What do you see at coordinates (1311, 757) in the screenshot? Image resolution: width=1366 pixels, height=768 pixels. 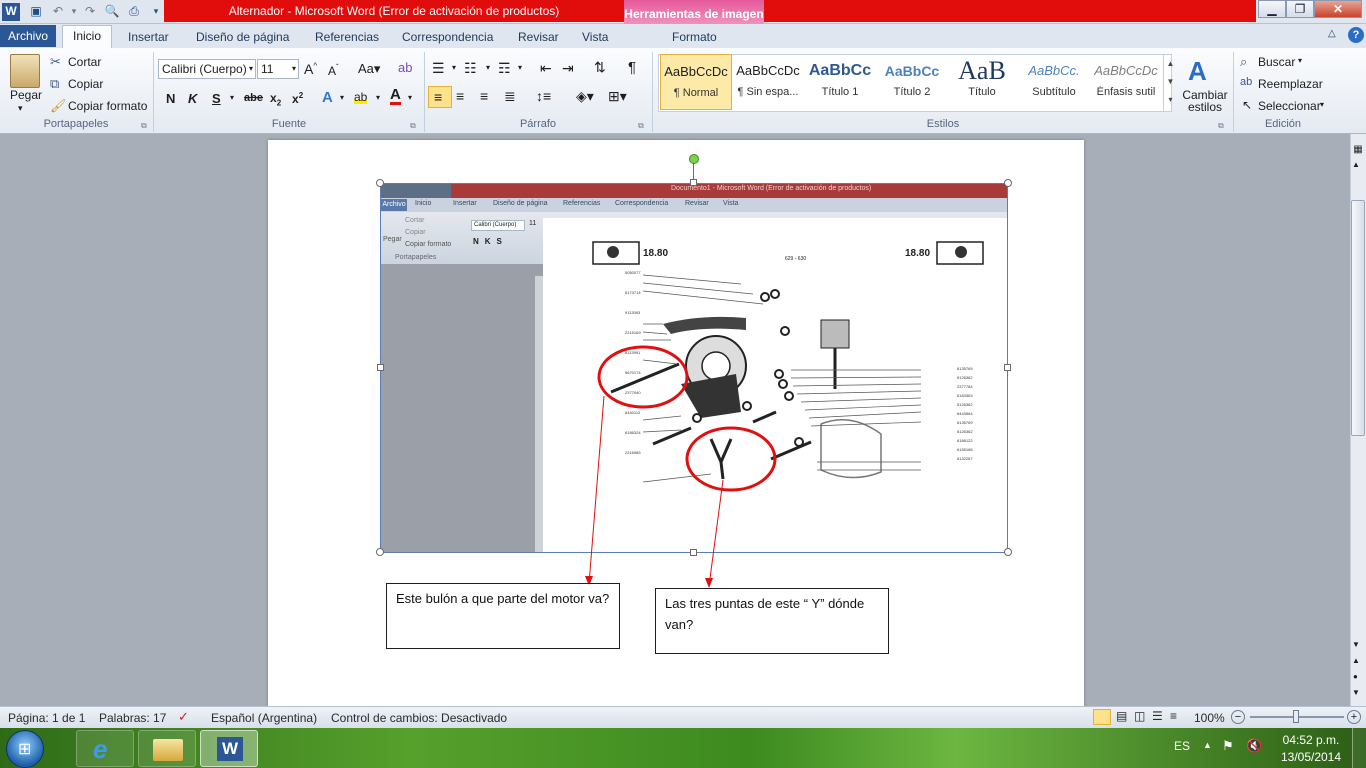 I see `clock-date: 13/05/2014` at bounding box center [1311, 757].